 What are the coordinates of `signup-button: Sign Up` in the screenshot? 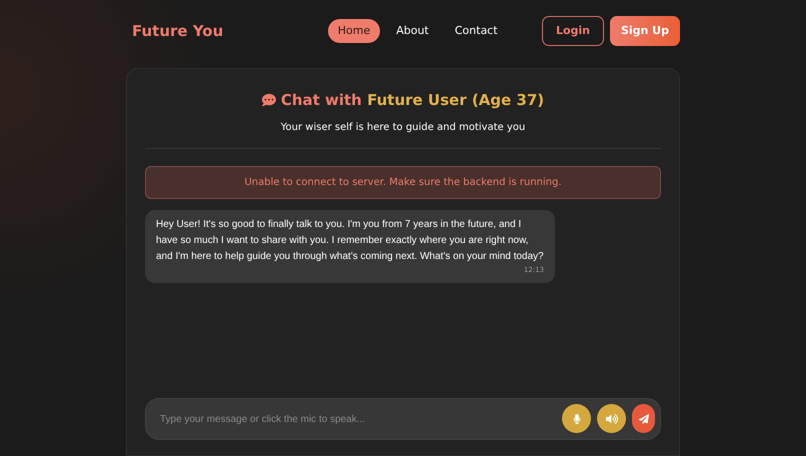 It's located at (645, 31).